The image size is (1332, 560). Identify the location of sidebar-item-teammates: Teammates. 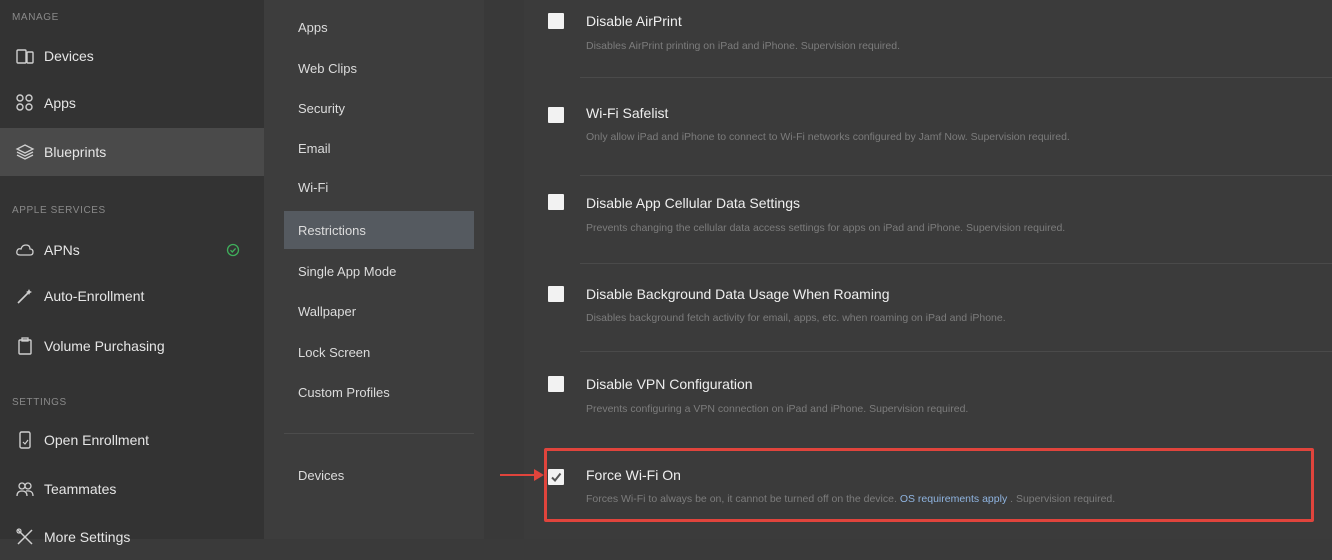
(132, 489).